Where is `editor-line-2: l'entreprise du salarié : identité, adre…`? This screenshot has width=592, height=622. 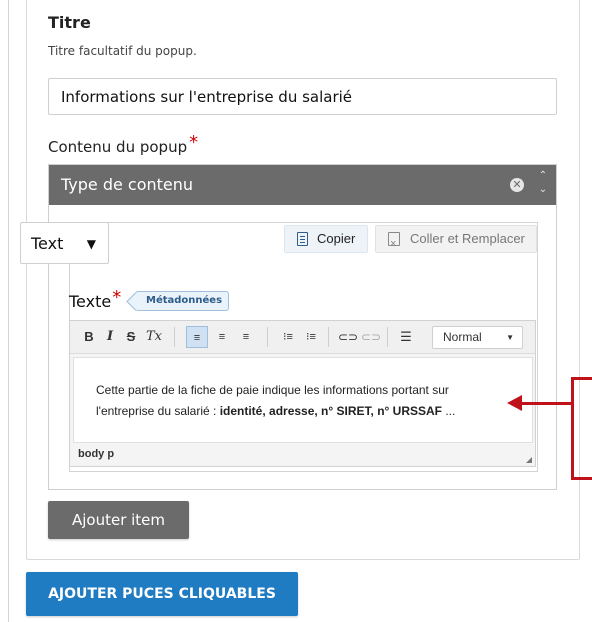
editor-line-2: l'entreprise du salarié : identité, adre… is located at coordinates (314, 411).